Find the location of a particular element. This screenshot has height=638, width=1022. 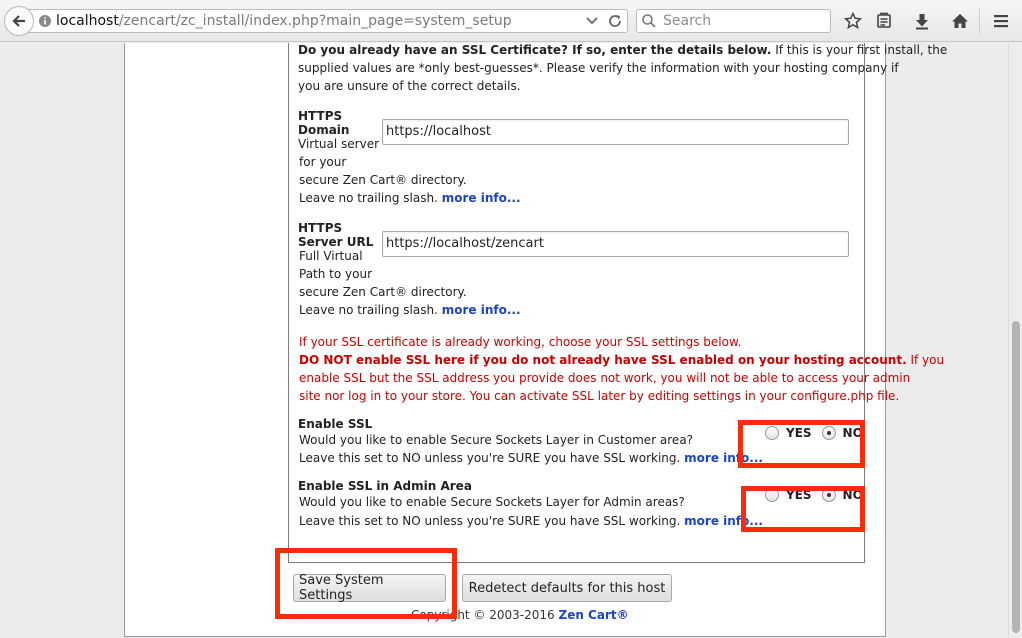

back-arrow-icon is located at coordinates (18, 21).